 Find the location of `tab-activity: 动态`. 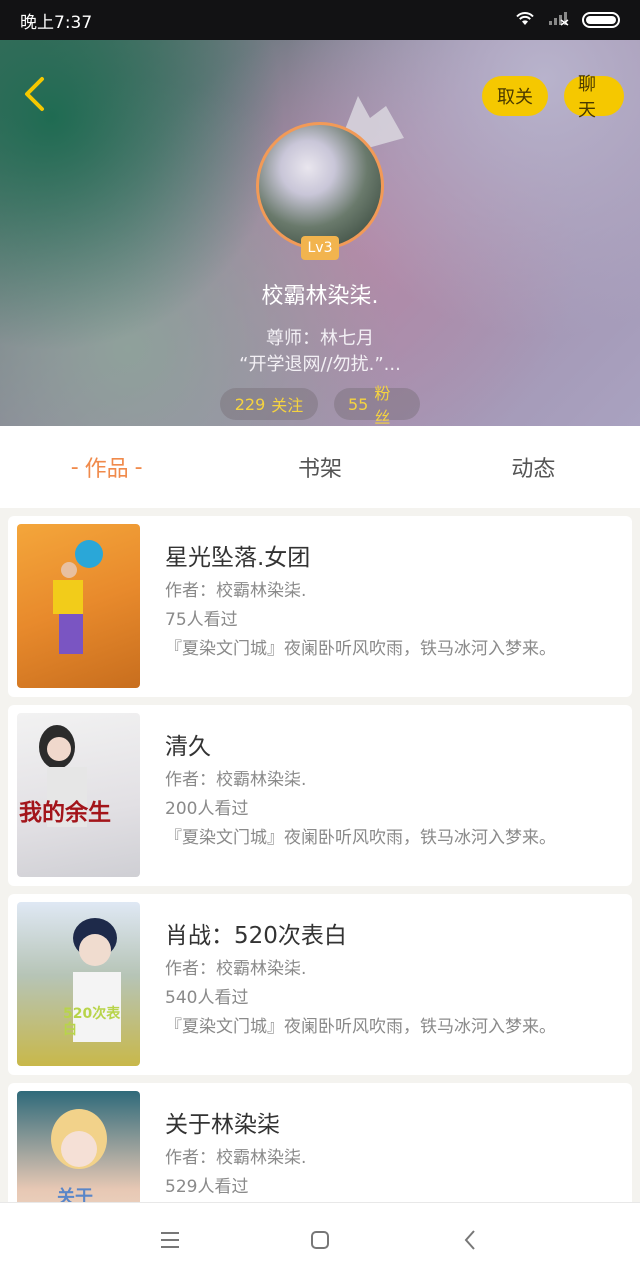

tab-activity: 动态 is located at coordinates (533, 467).